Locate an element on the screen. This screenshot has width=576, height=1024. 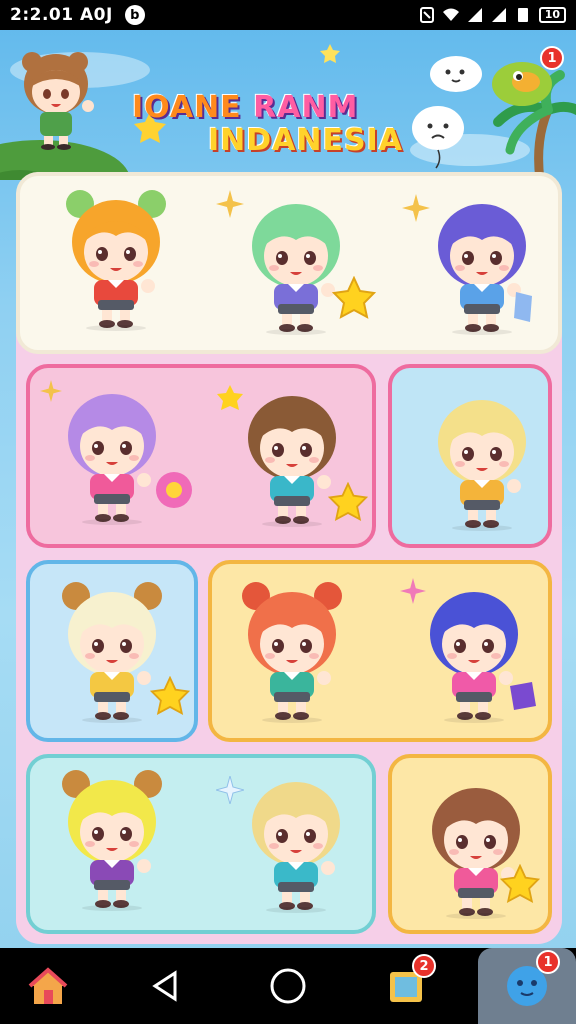
character-c1 is located at coordinates (116, 257).